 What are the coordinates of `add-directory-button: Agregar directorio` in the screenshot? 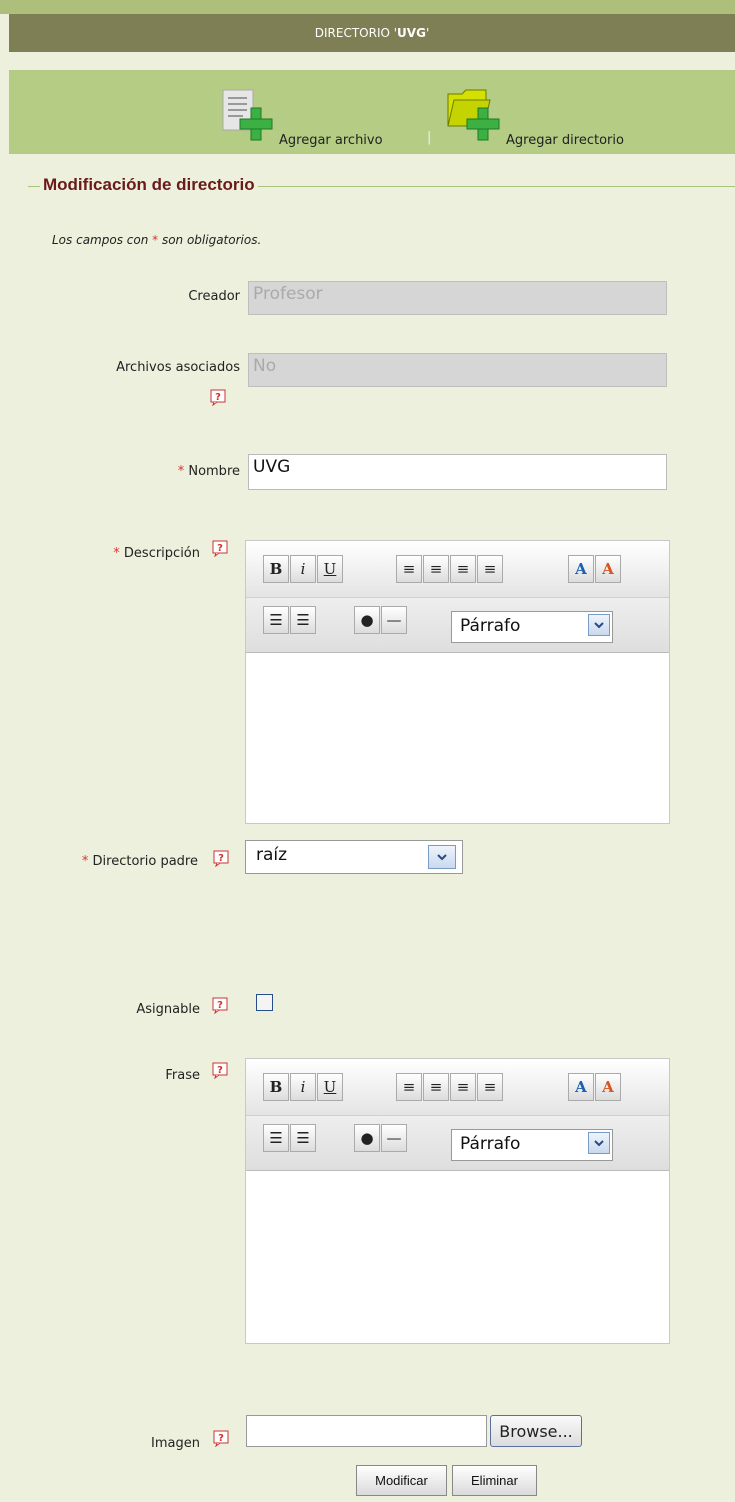 It's located at (535, 117).